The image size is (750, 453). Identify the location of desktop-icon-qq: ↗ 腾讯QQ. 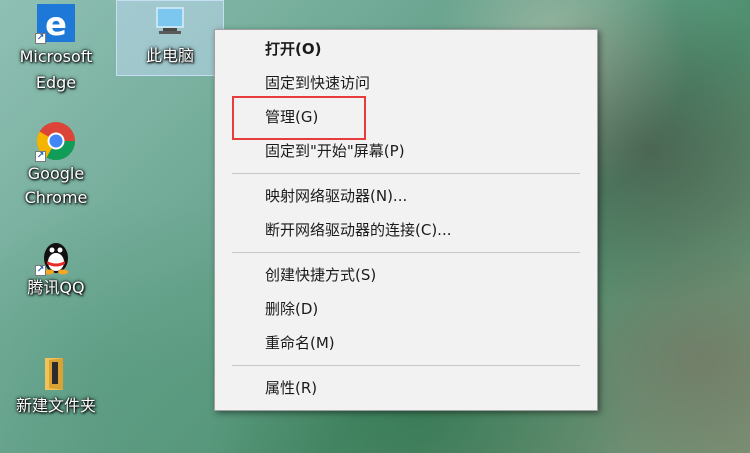
(56, 267).